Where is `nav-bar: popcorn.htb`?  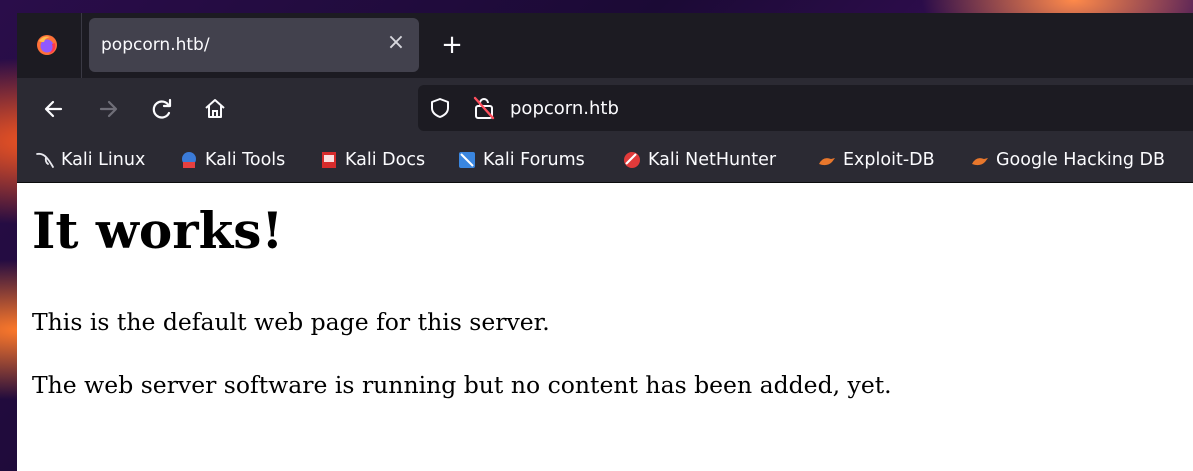 nav-bar: popcorn.htb is located at coordinates (605, 108).